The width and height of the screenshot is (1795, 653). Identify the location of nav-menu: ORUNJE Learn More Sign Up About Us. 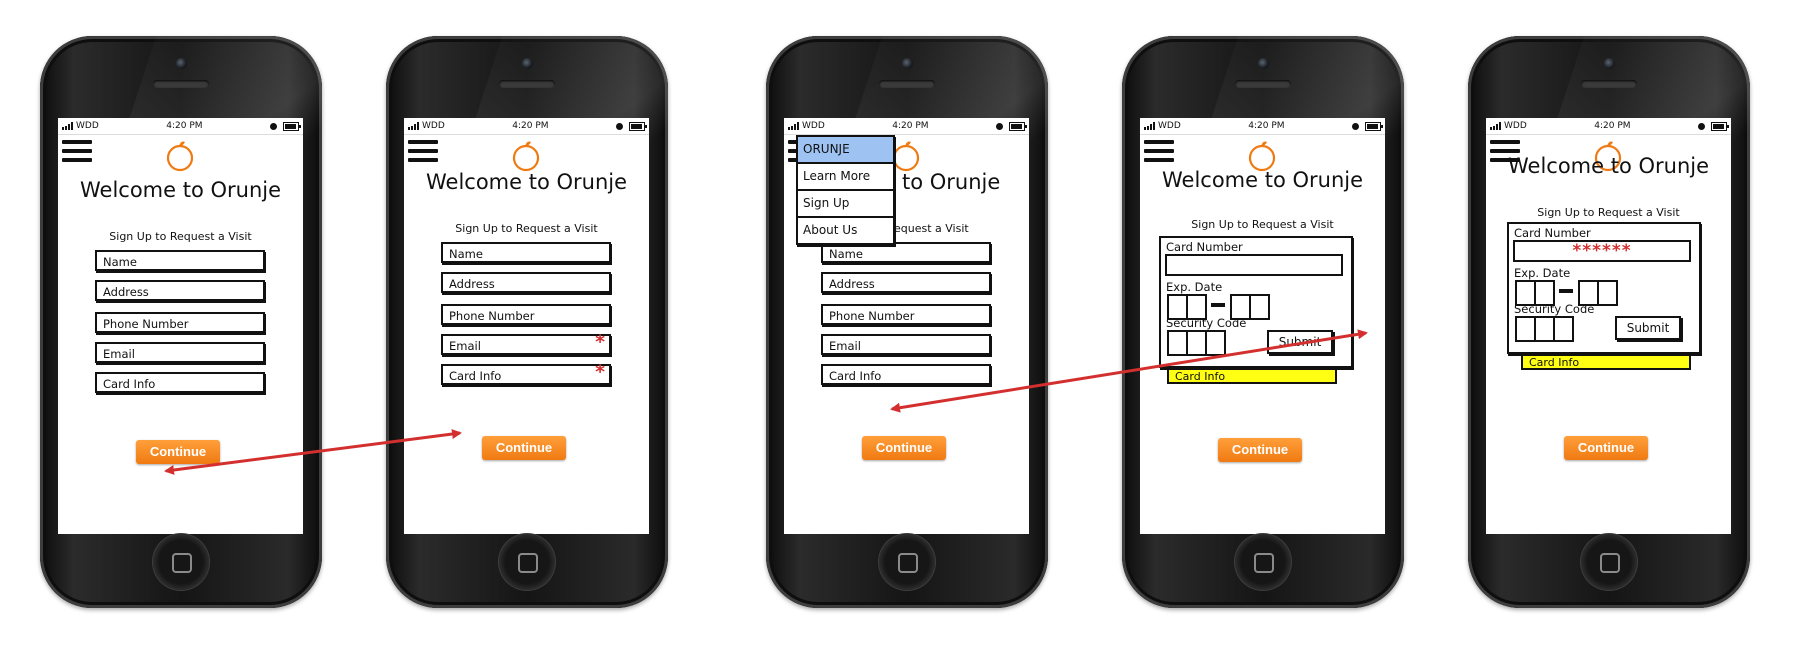
(845, 190).